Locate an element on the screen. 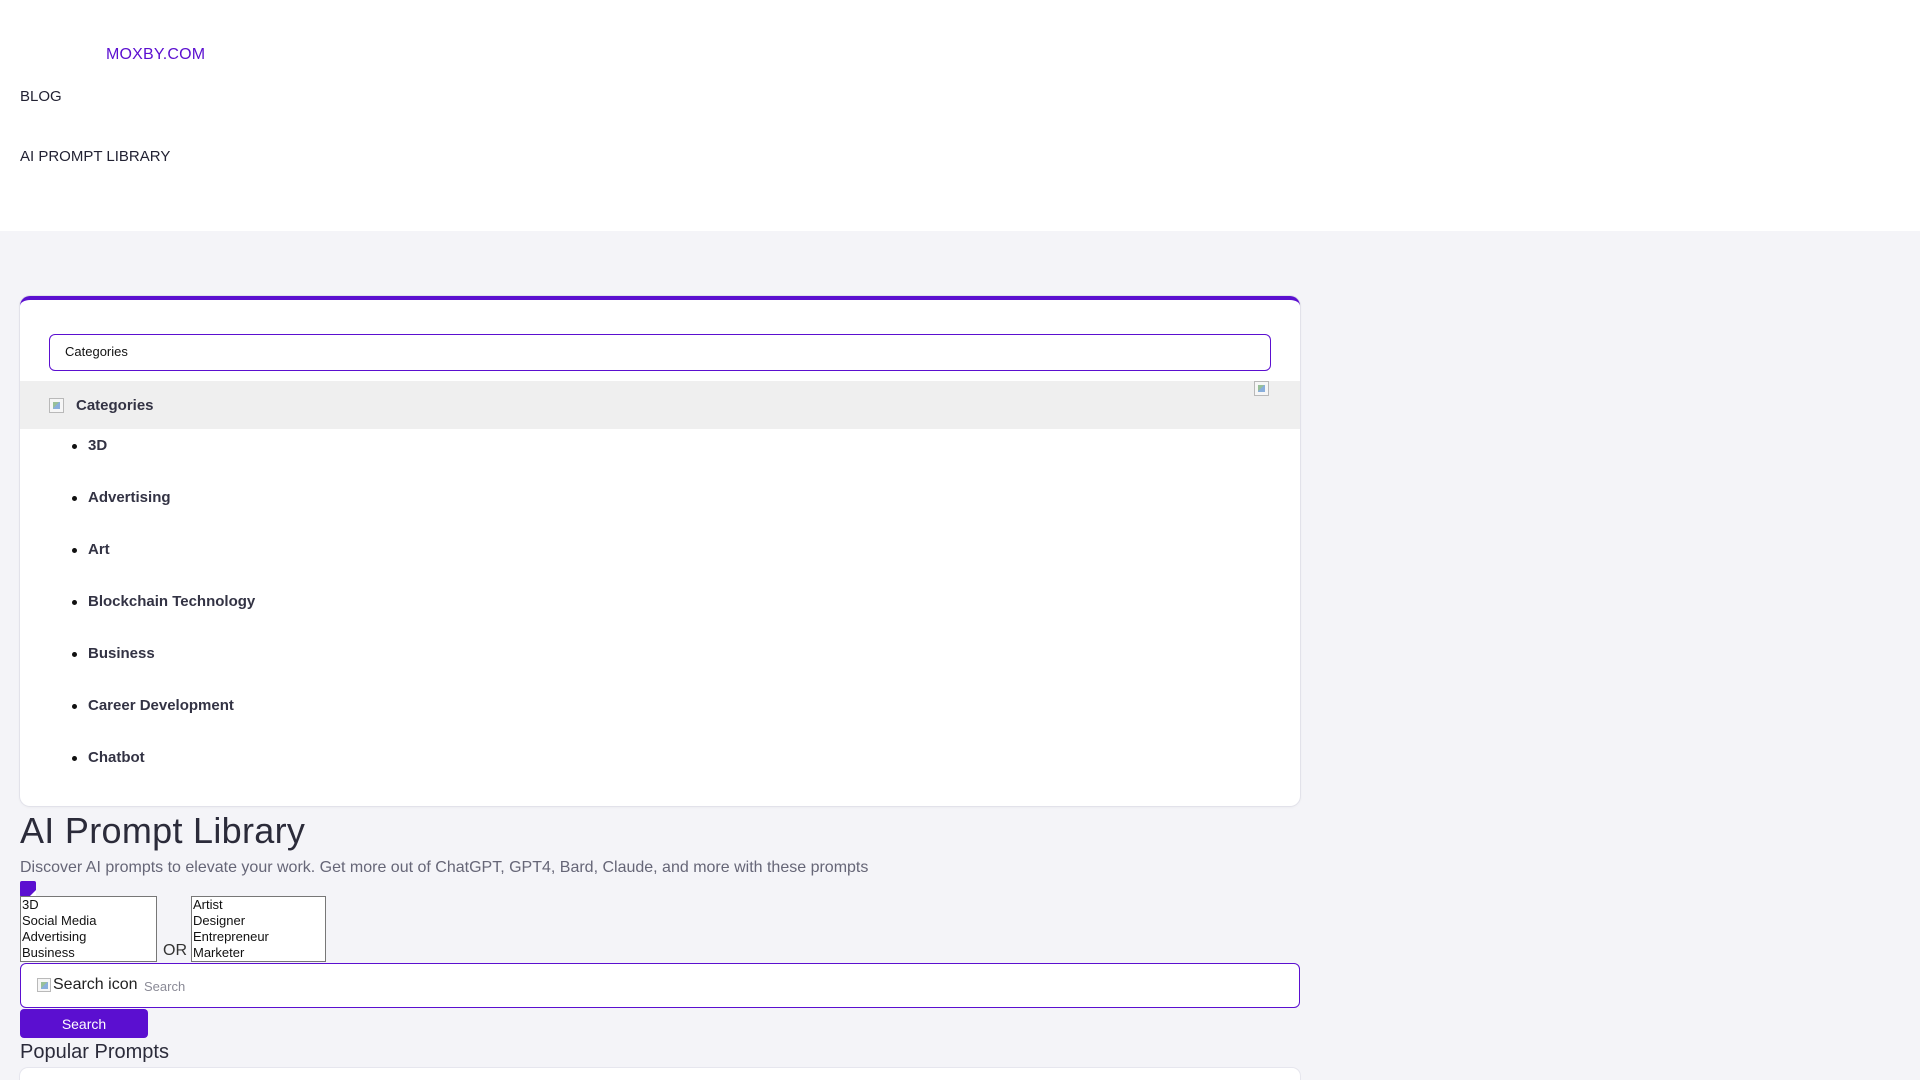  search-box: Search icon is located at coordinates (660, 985).